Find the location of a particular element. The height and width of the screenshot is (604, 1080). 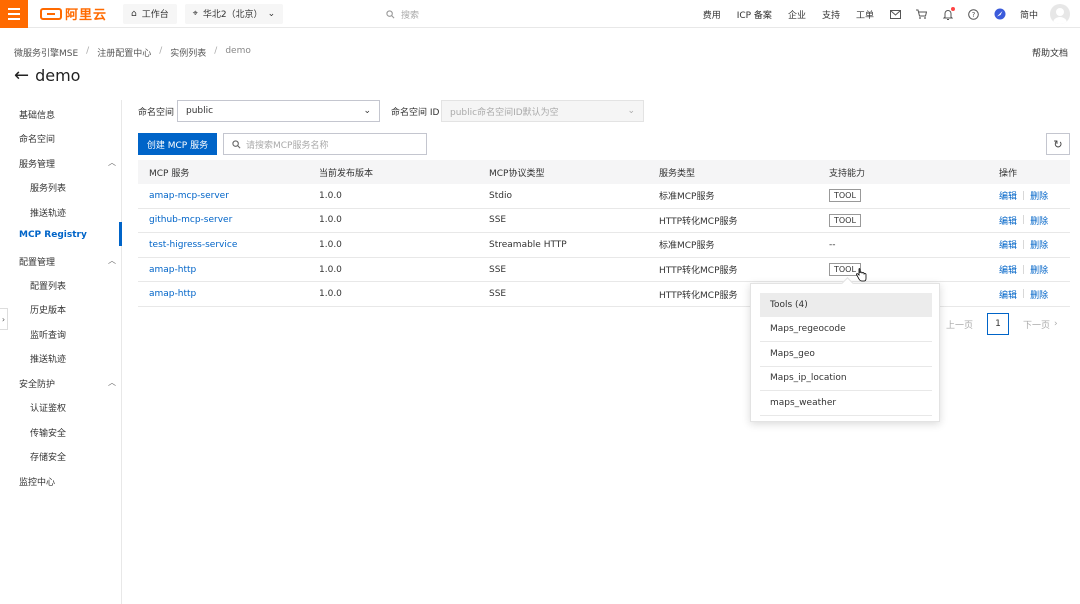

service-name-link: amap-mcp-server is located at coordinates (189, 196).